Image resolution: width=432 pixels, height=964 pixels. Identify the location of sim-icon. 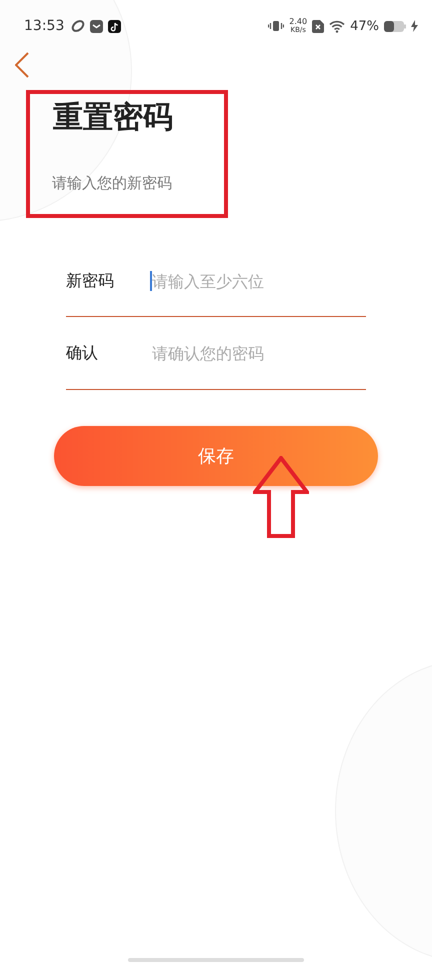
(318, 26).